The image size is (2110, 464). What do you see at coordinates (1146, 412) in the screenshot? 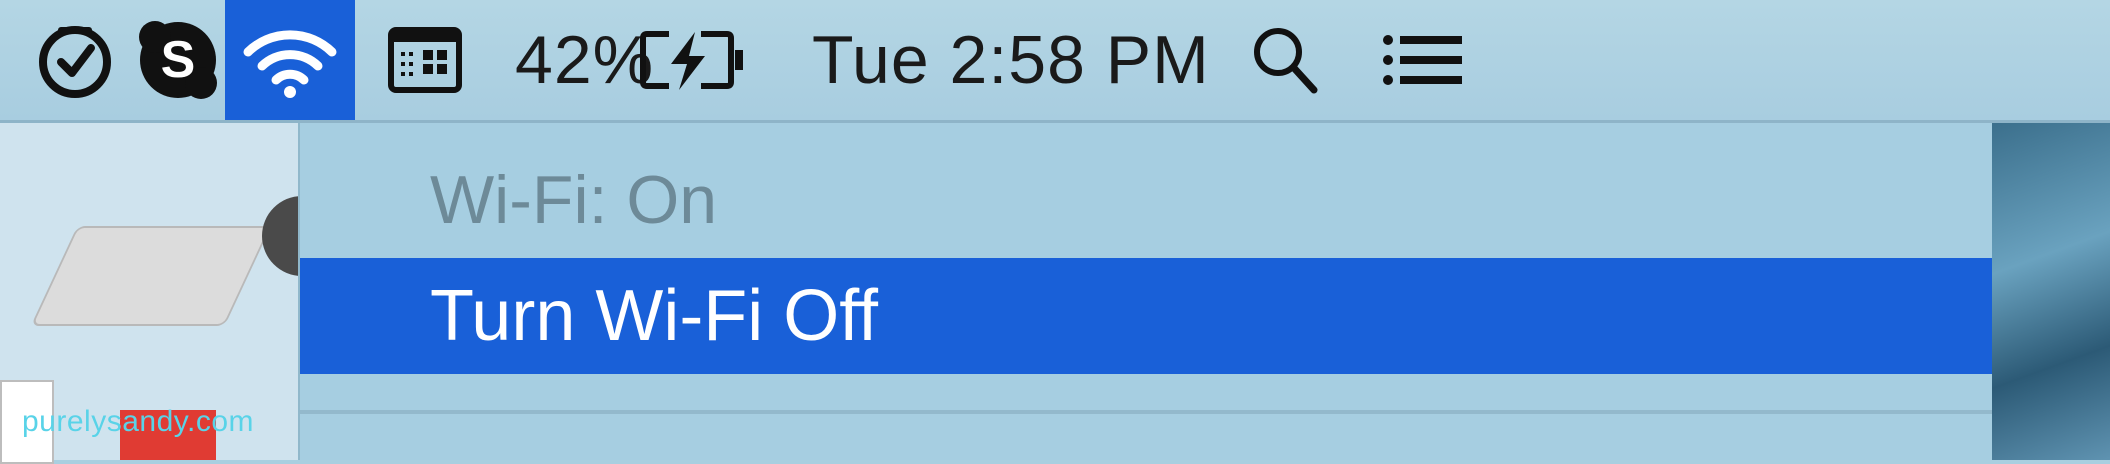
I see `menu-separator` at bounding box center [1146, 412].